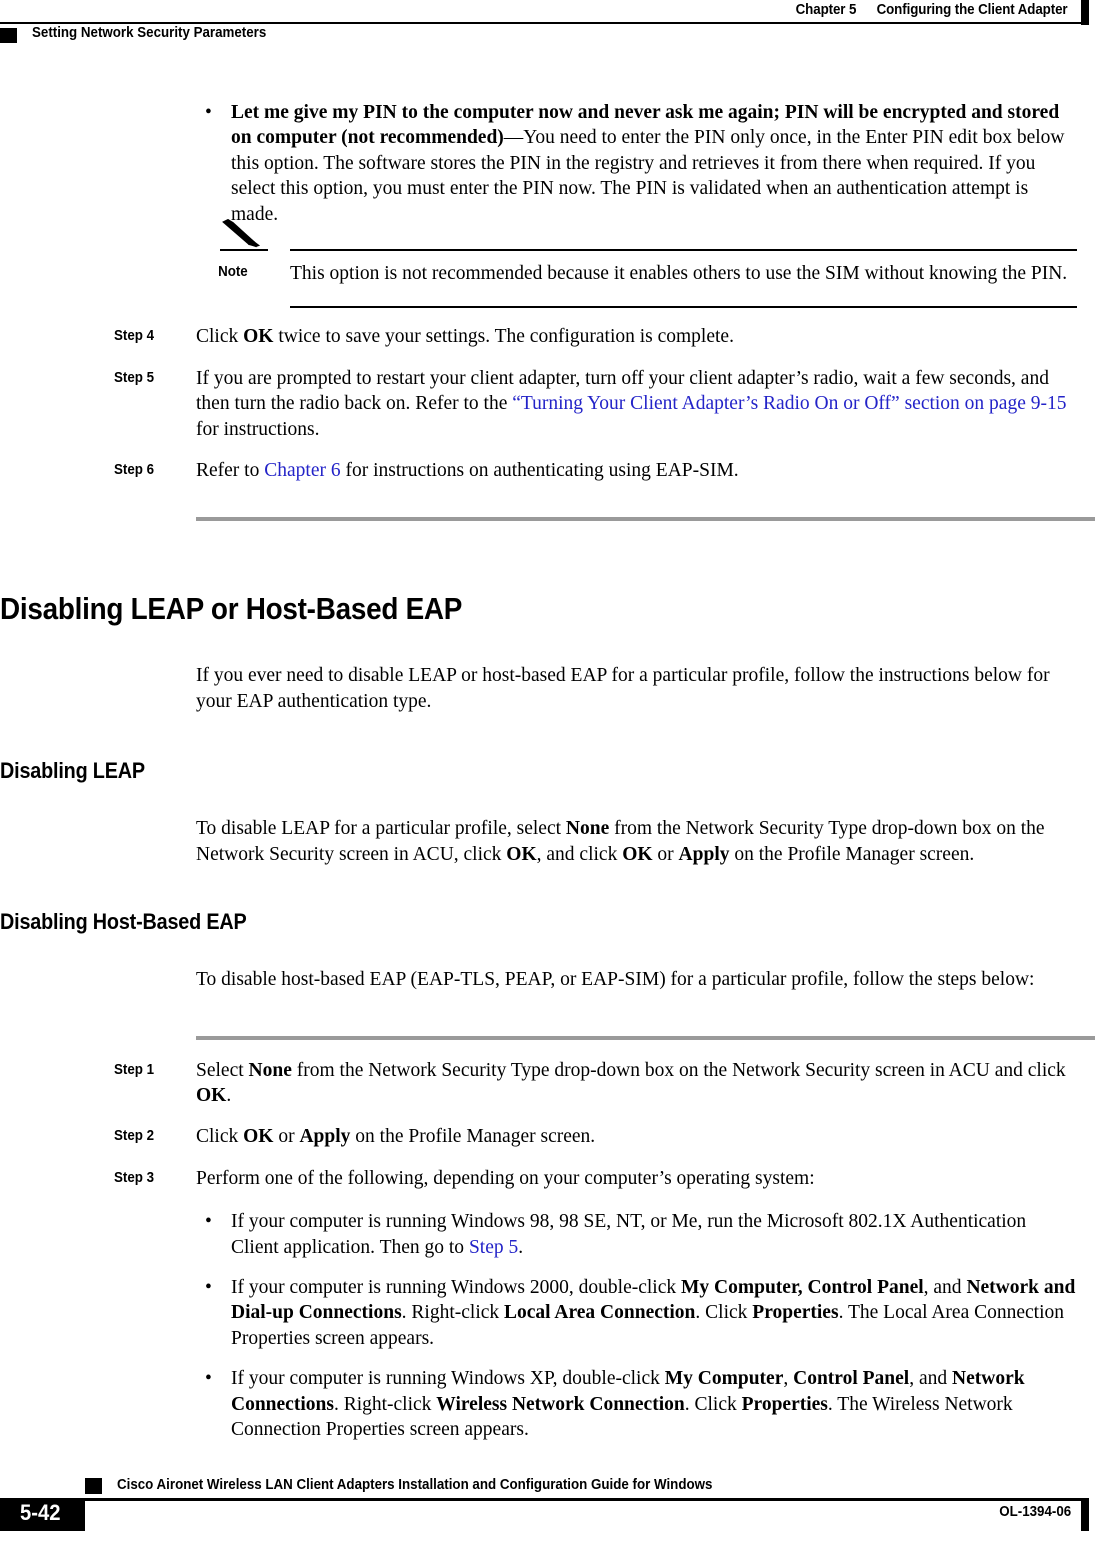  What do you see at coordinates (123, 922) in the screenshot?
I see `subsection-title-disabling-host-based-eap: Disabling Host-Based EAP` at bounding box center [123, 922].